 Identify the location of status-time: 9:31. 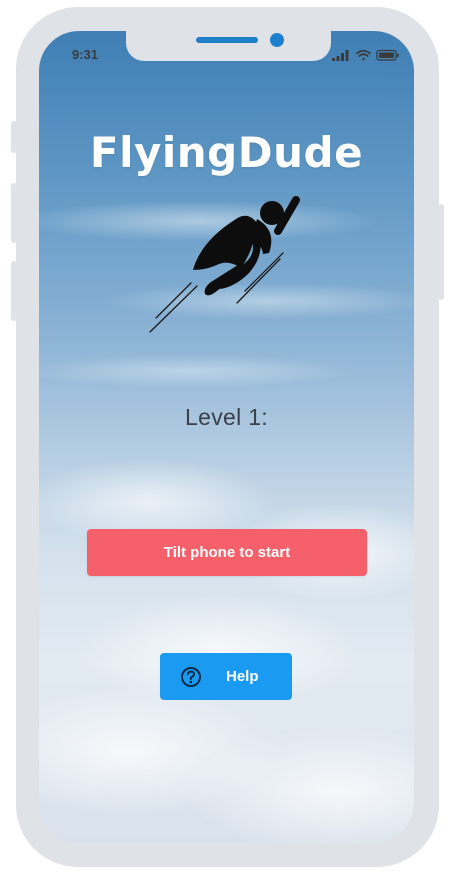
(85, 54).